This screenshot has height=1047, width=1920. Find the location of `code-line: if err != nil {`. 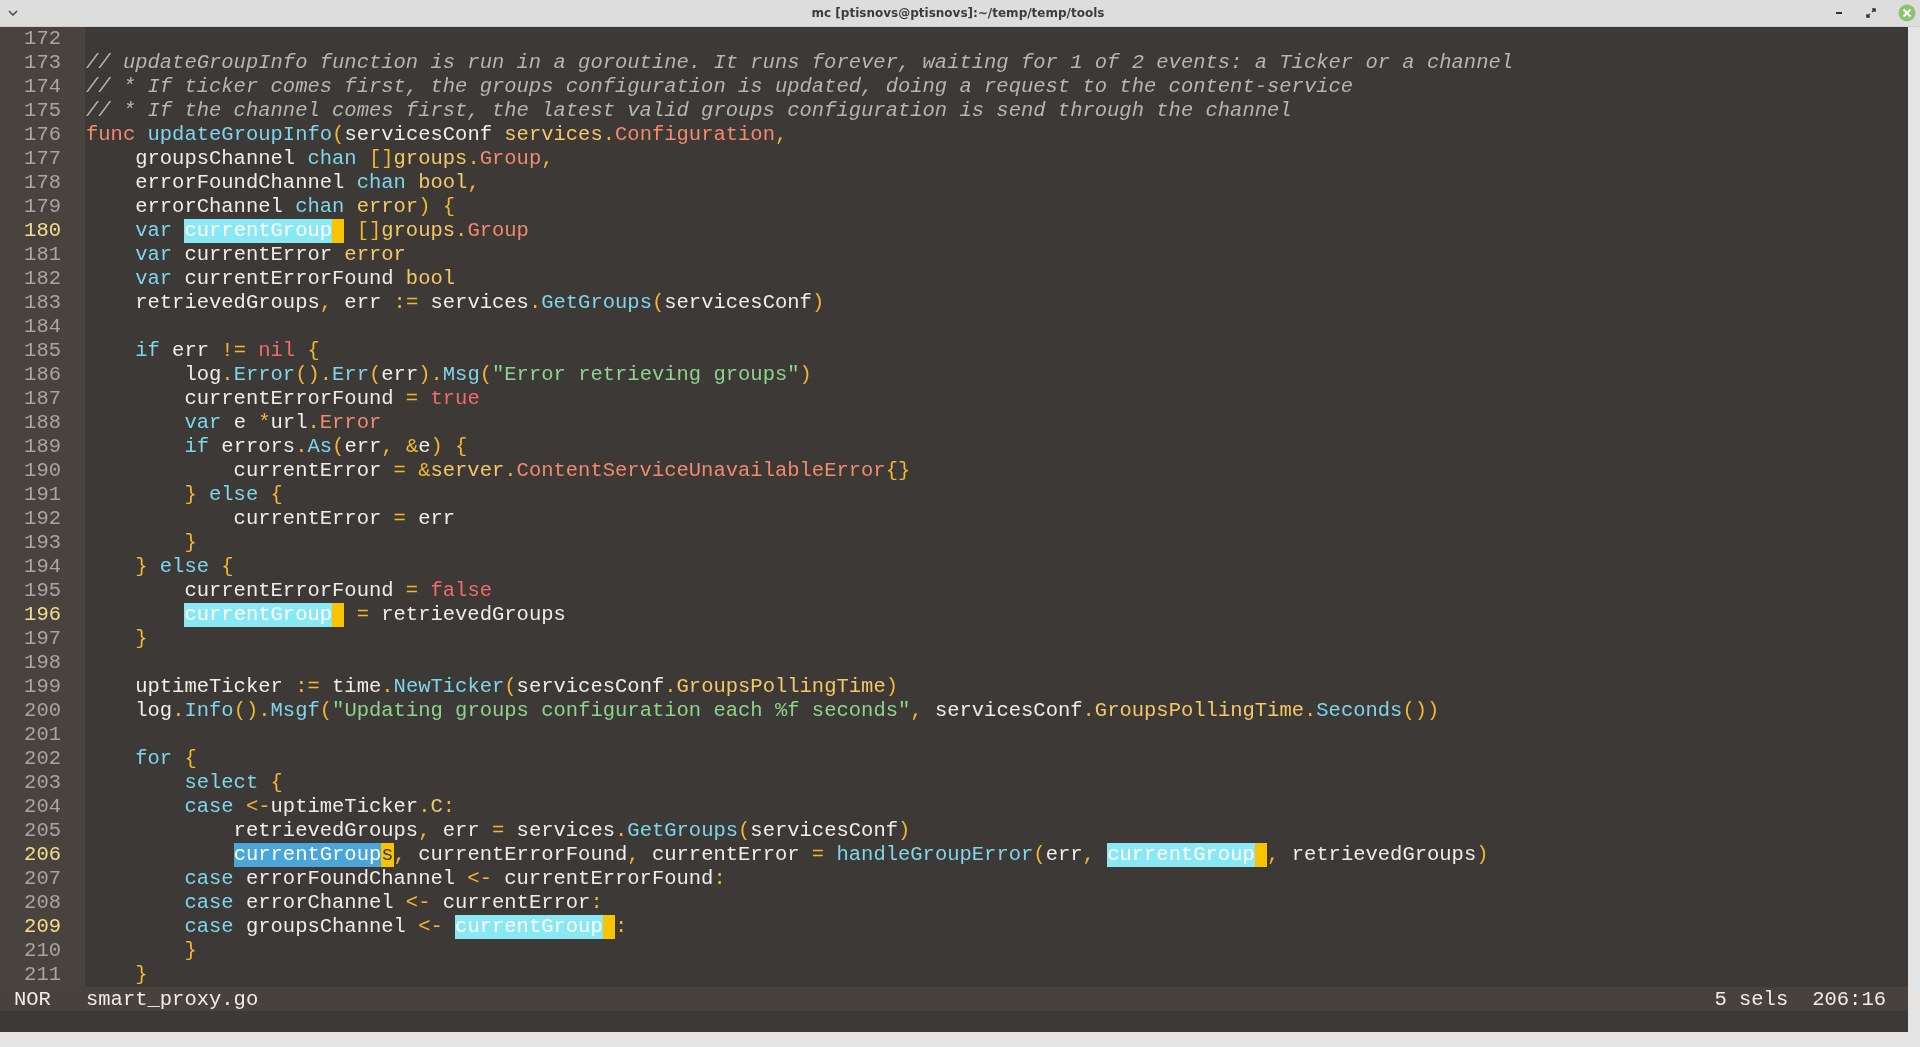

code-line: if err != nil { is located at coordinates (227, 351).